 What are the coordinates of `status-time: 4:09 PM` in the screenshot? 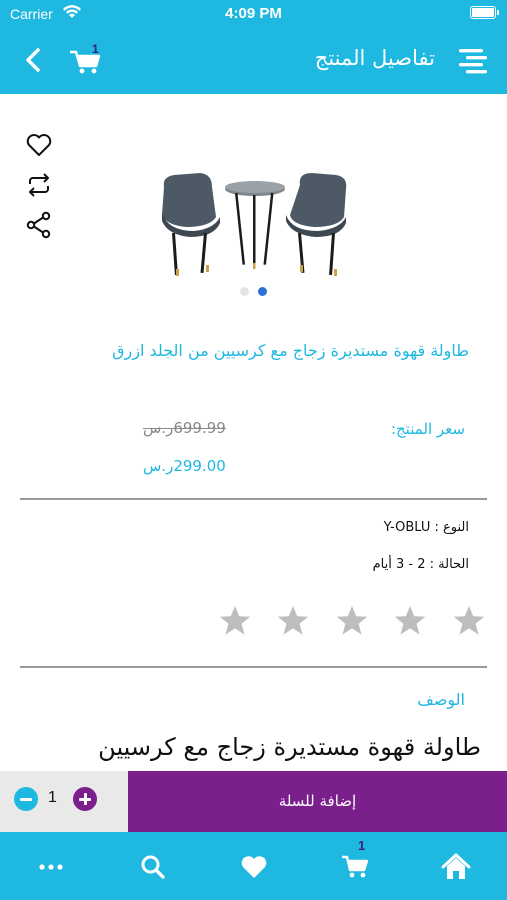 It's located at (253, 13).